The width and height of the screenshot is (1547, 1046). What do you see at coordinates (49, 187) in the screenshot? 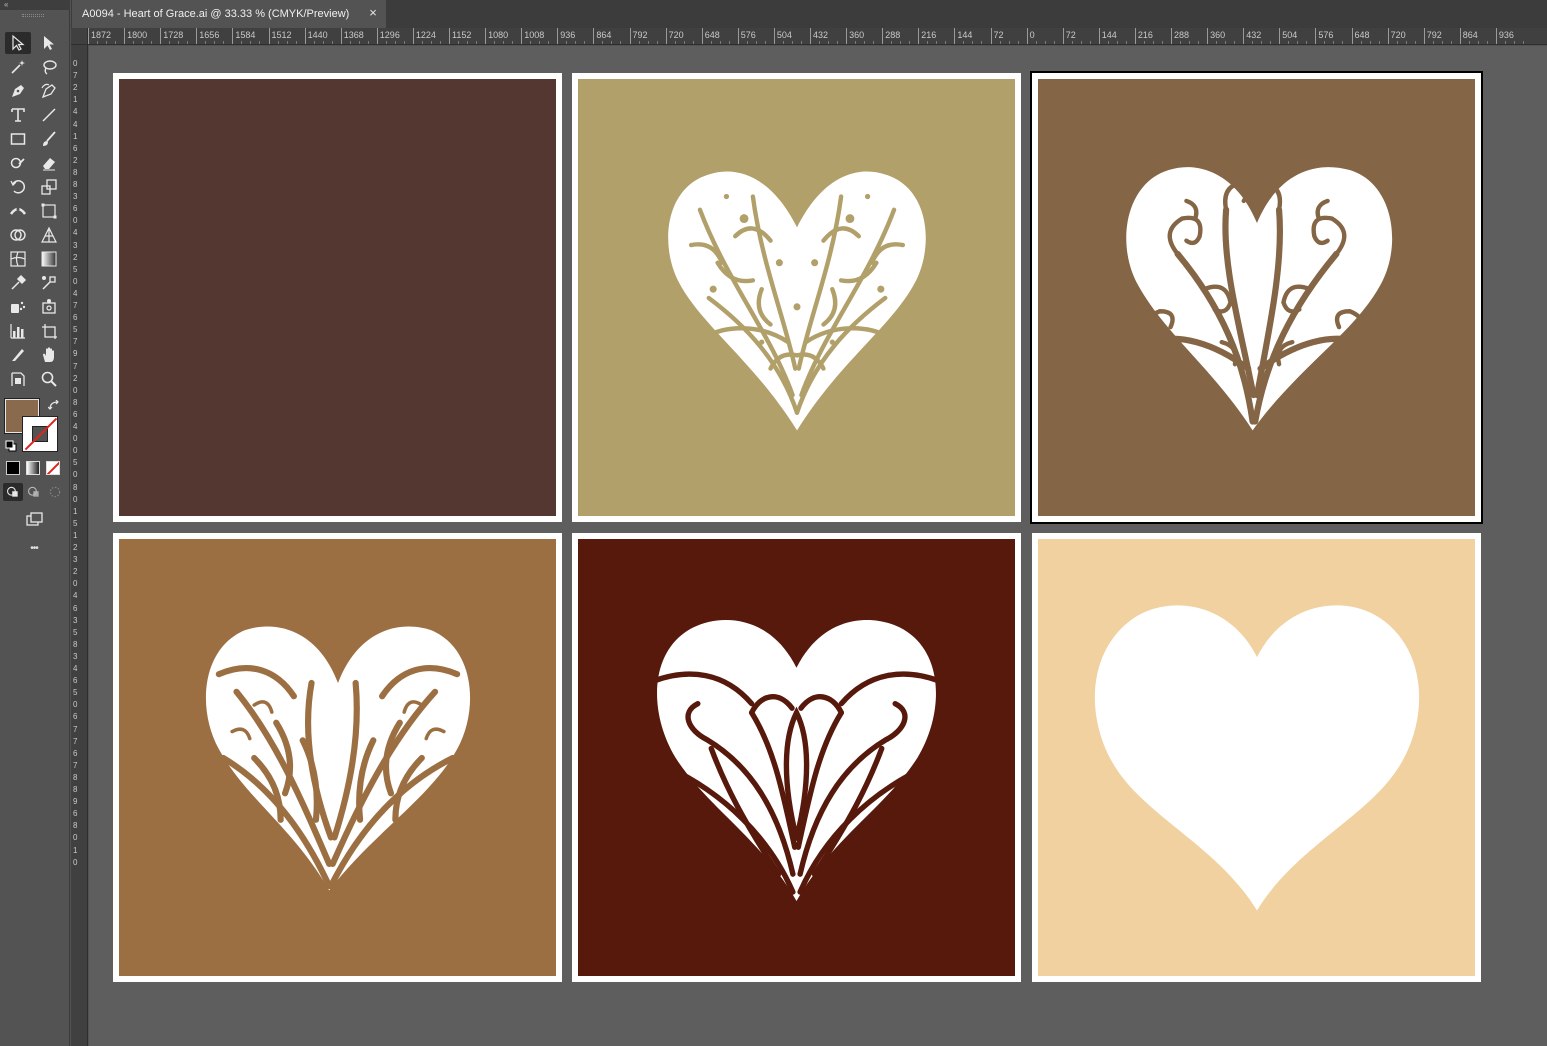
I see `scale-tool-button` at bounding box center [49, 187].